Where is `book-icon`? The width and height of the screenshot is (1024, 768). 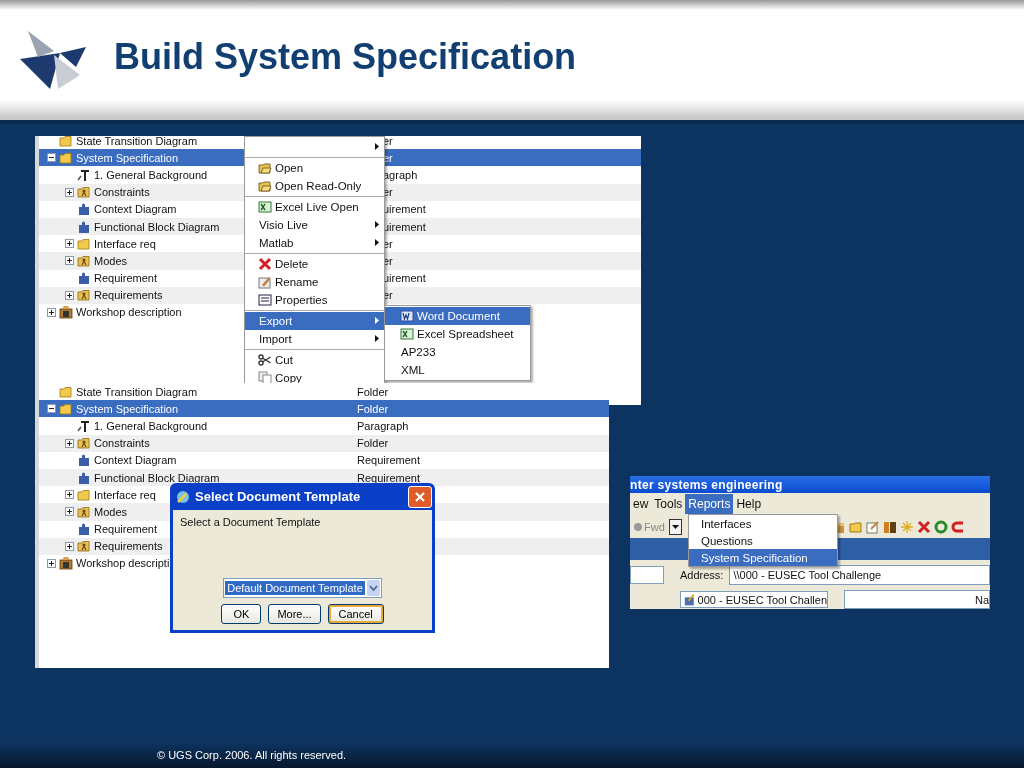
book-icon is located at coordinates (889, 526).